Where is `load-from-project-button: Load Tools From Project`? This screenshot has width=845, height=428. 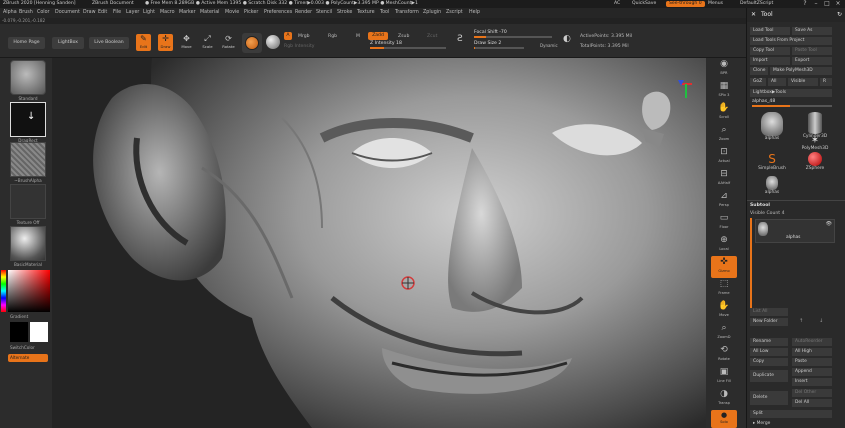 load-from-project-button: Load Tools From Project is located at coordinates (791, 41).